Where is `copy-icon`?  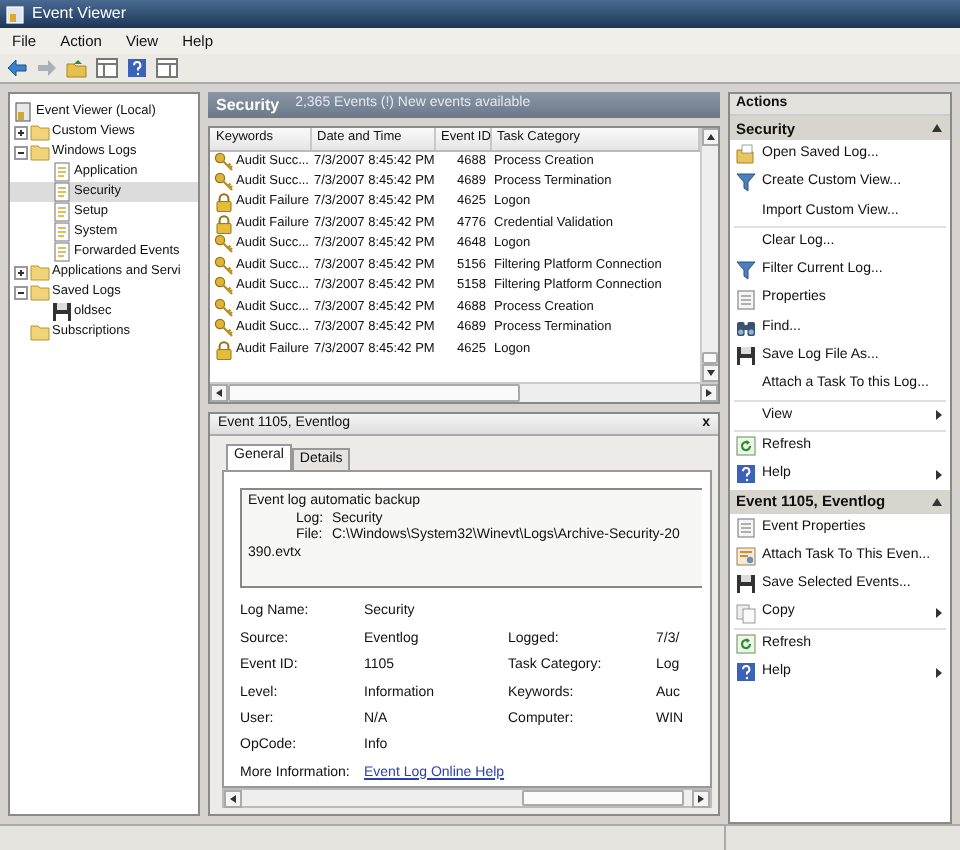
copy-icon is located at coordinates (746, 613).